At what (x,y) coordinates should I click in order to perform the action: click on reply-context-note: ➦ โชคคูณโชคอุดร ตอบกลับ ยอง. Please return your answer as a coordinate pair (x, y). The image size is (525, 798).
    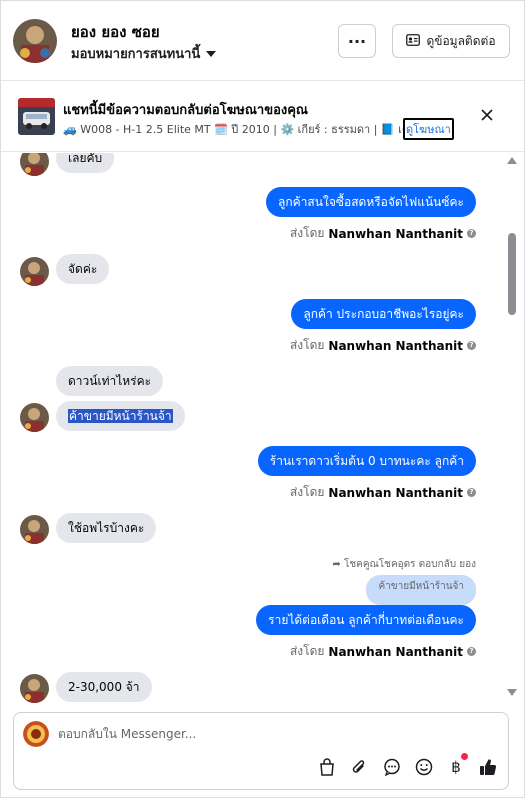
    Looking at the image, I should click on (404, 564).